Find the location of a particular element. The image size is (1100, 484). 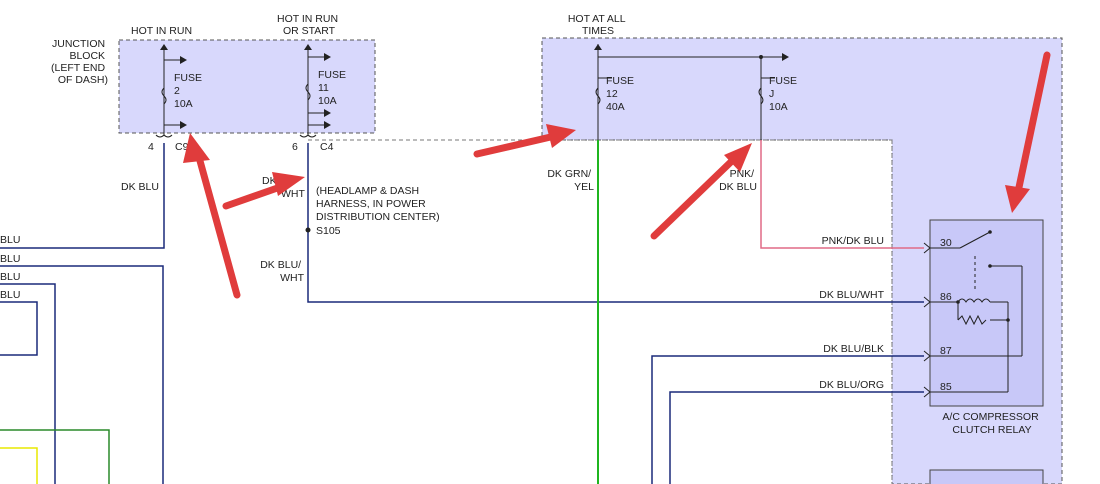

bus-junction-dot is located at coordinates (761, 57).